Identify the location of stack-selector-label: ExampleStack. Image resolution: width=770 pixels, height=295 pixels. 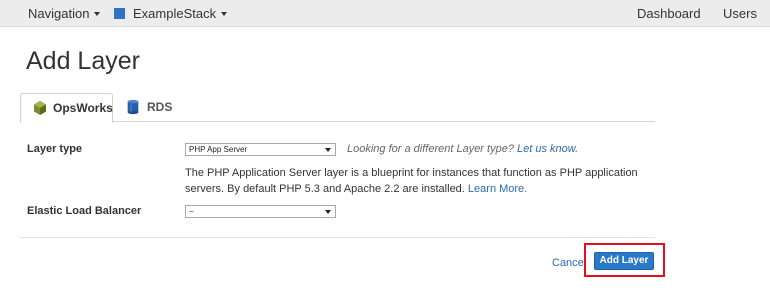
(175, 13).